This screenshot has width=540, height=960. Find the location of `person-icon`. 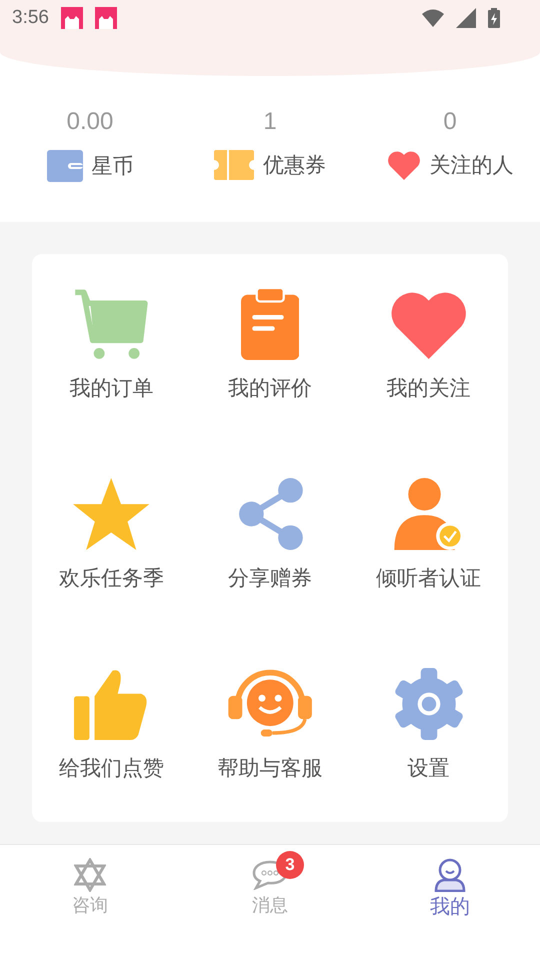

person-icon is located at coordinates (450, 875).